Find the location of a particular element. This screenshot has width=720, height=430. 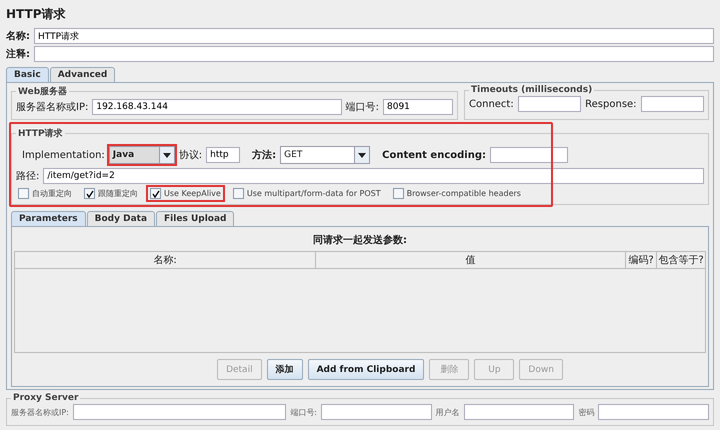

table-title: 同请求一起发送参数: is located at coordinates (360, 241).